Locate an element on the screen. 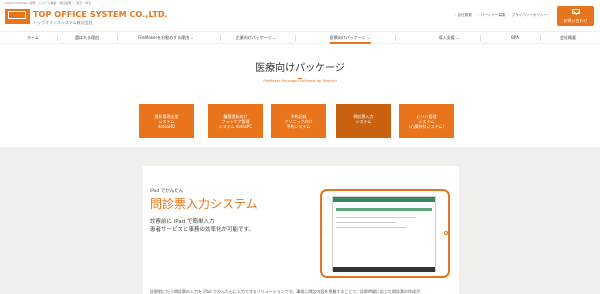 The image size is (600, 294). package-tile-questionnaire: 問診票入力 システム is located at coordinates (363, 121).